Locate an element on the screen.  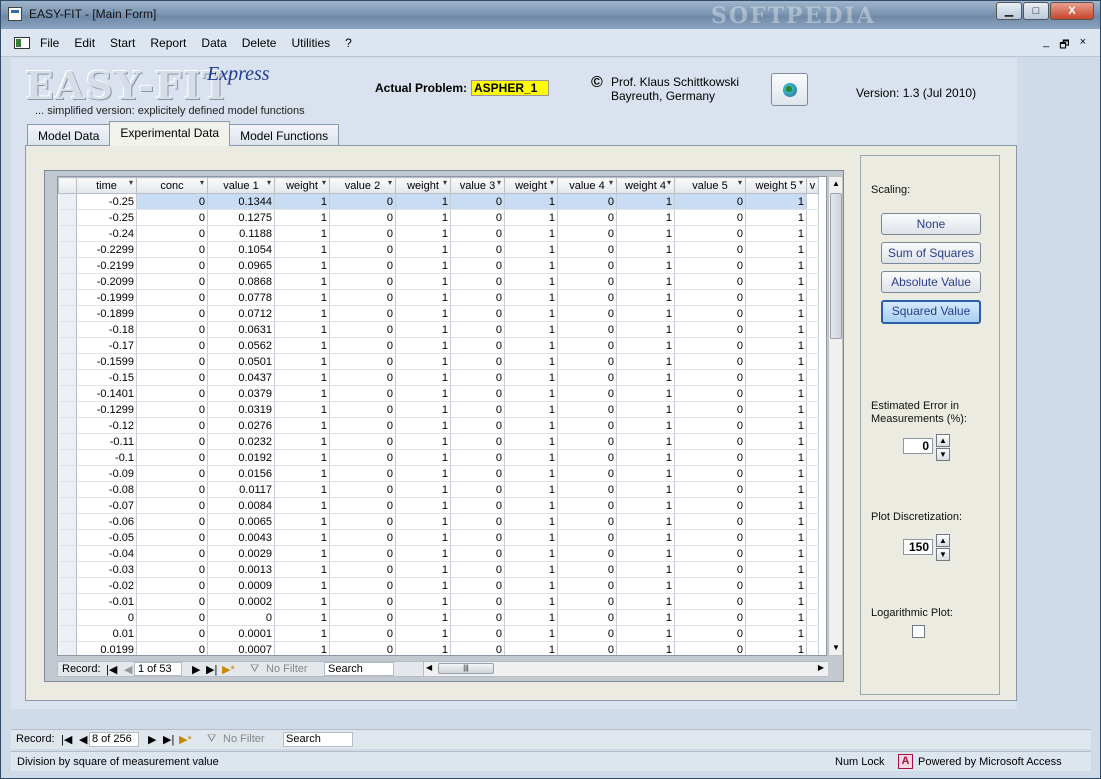
table-cell: 0.0276 is located at coordinates (241, 425).